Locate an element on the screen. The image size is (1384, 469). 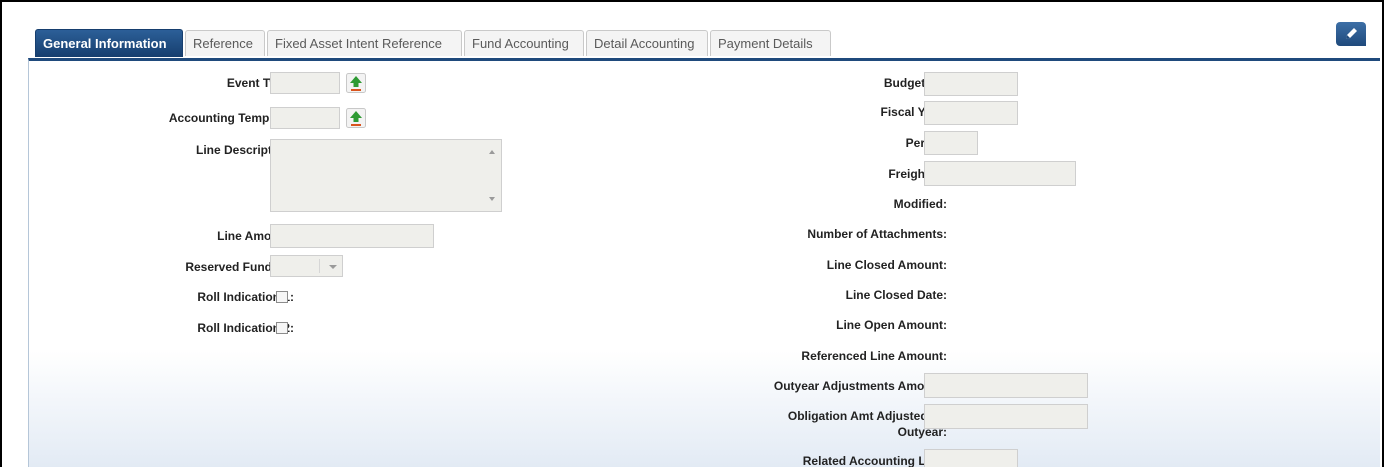
line-closed-amount-label: Line Closed Amount: is located at coordinates (886, 265).